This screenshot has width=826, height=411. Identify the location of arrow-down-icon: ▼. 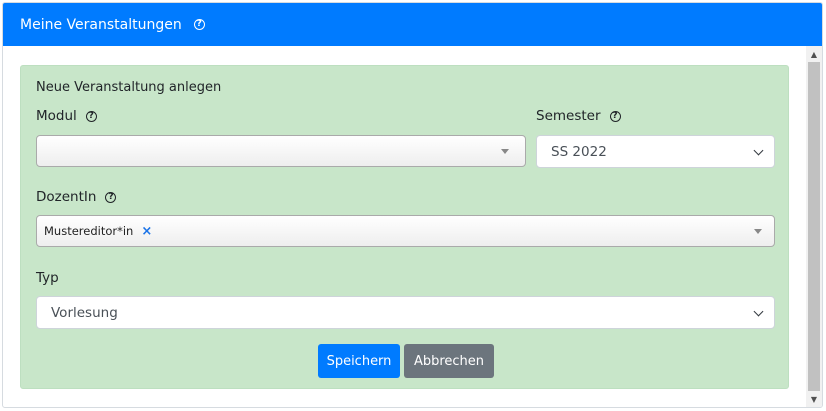
(814, 399).